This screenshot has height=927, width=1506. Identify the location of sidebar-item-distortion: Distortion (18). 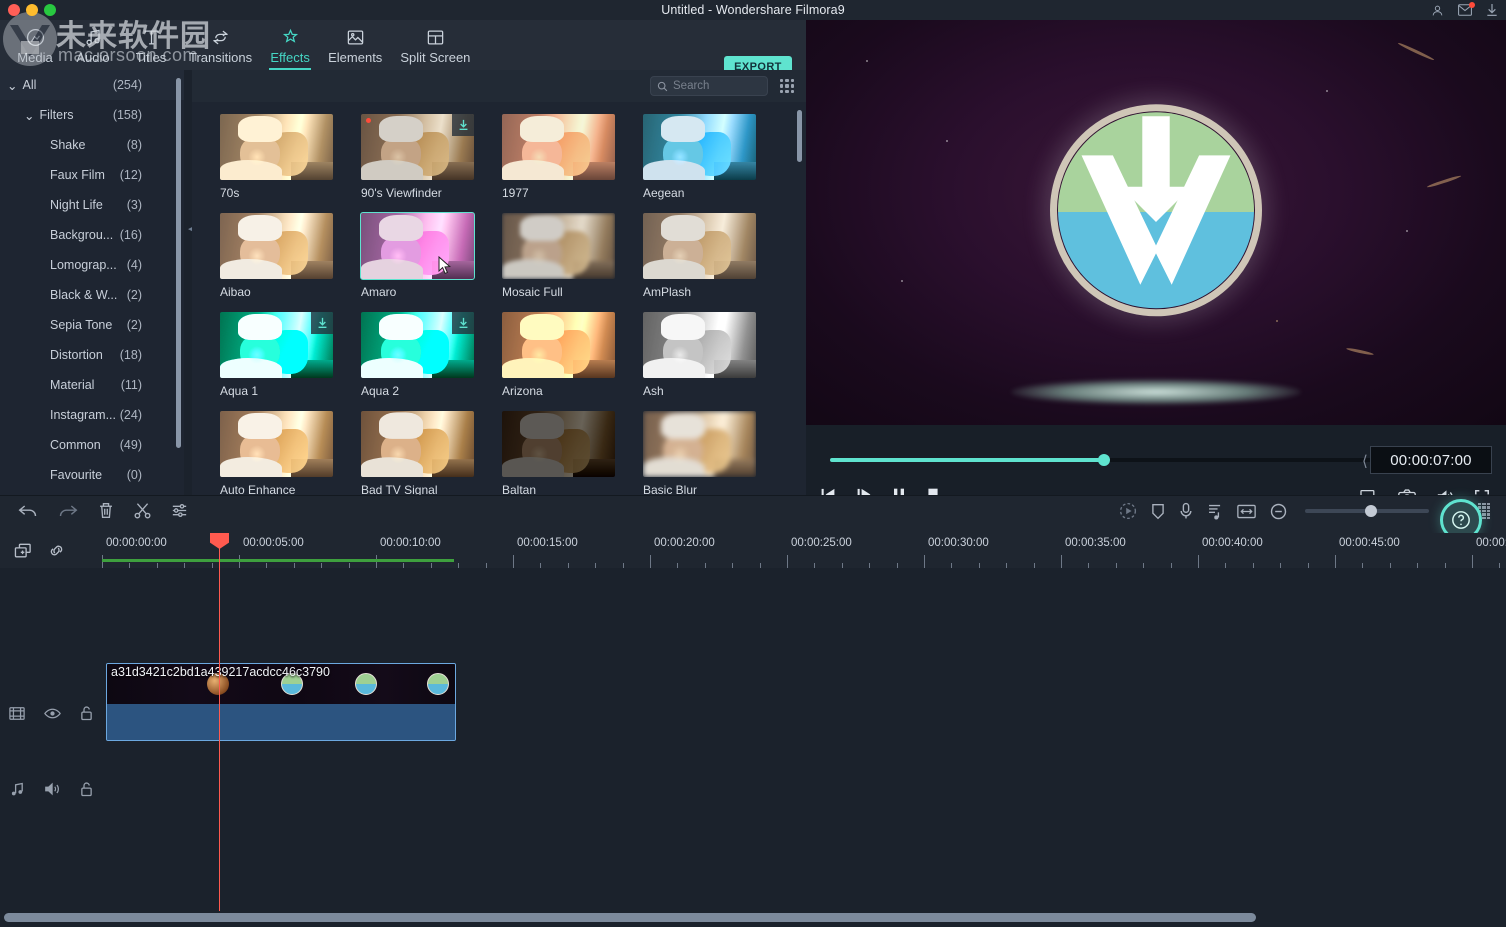
(92, 355).